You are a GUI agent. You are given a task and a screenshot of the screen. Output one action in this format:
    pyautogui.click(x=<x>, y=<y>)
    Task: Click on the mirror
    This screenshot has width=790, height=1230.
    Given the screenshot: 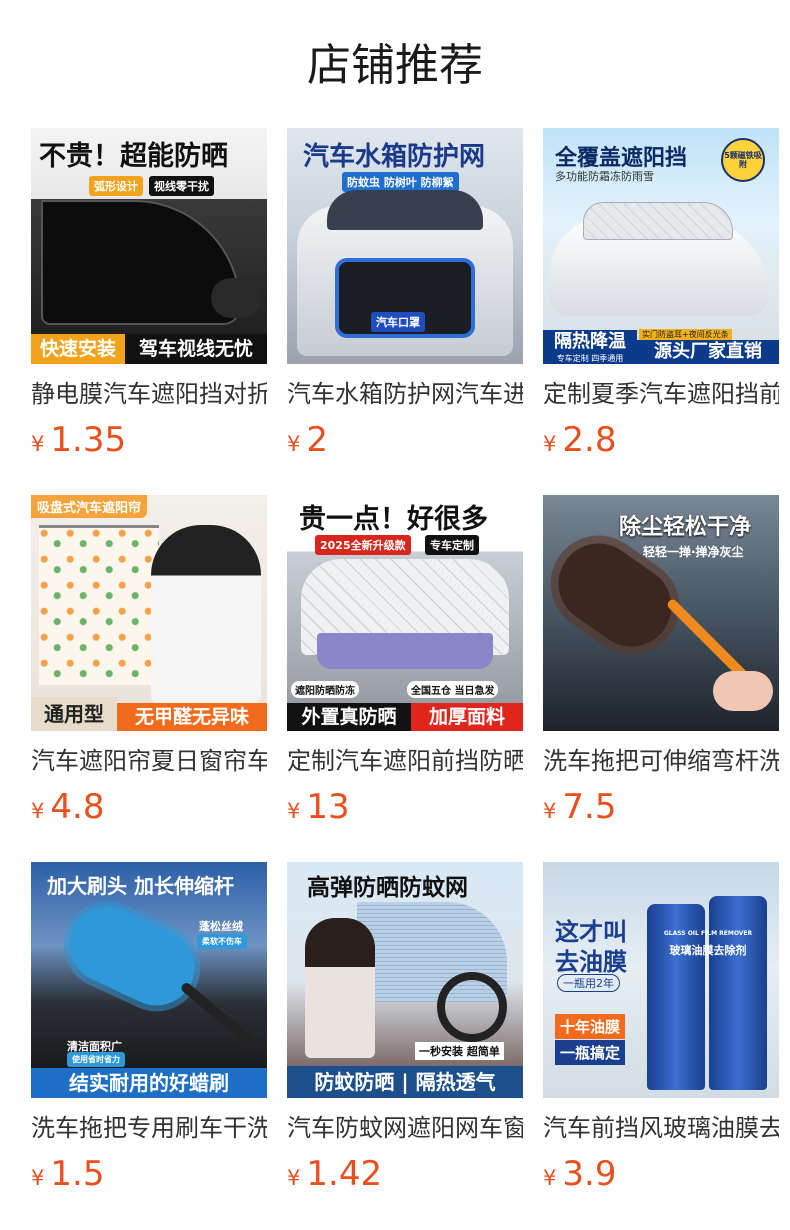 What is the action you would take?
    pyautogui.click(x=236, y=298)
    